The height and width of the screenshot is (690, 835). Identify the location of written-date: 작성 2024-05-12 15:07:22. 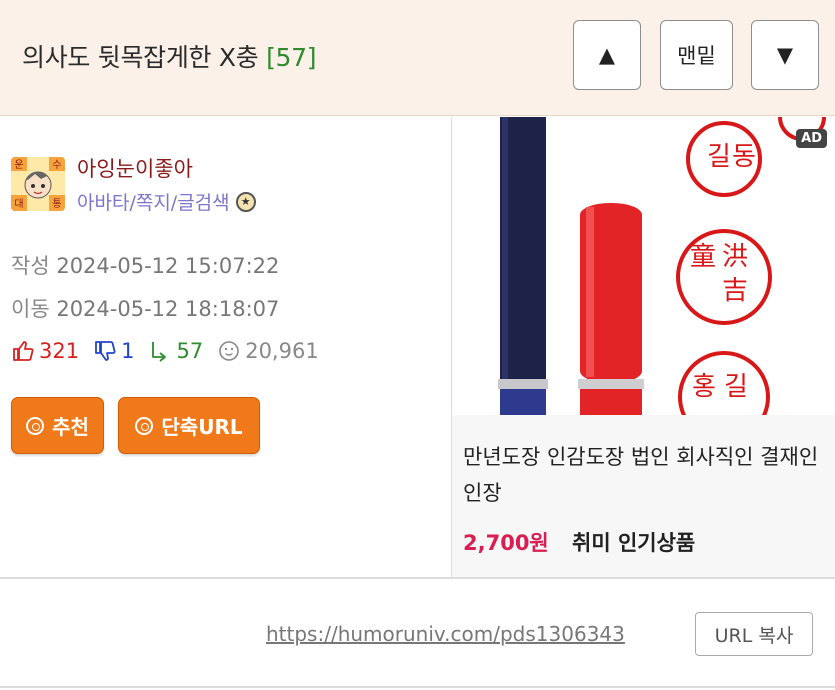
(145, 265).